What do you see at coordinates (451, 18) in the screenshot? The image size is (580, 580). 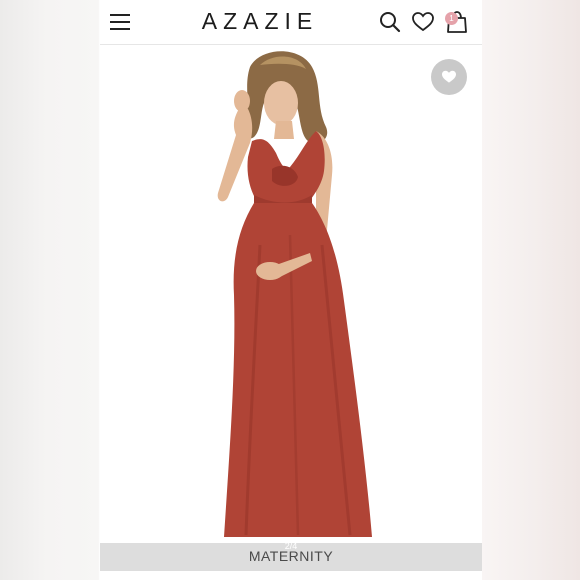 I see `cart-count-badge: 1` at bounding box center [451, 18].